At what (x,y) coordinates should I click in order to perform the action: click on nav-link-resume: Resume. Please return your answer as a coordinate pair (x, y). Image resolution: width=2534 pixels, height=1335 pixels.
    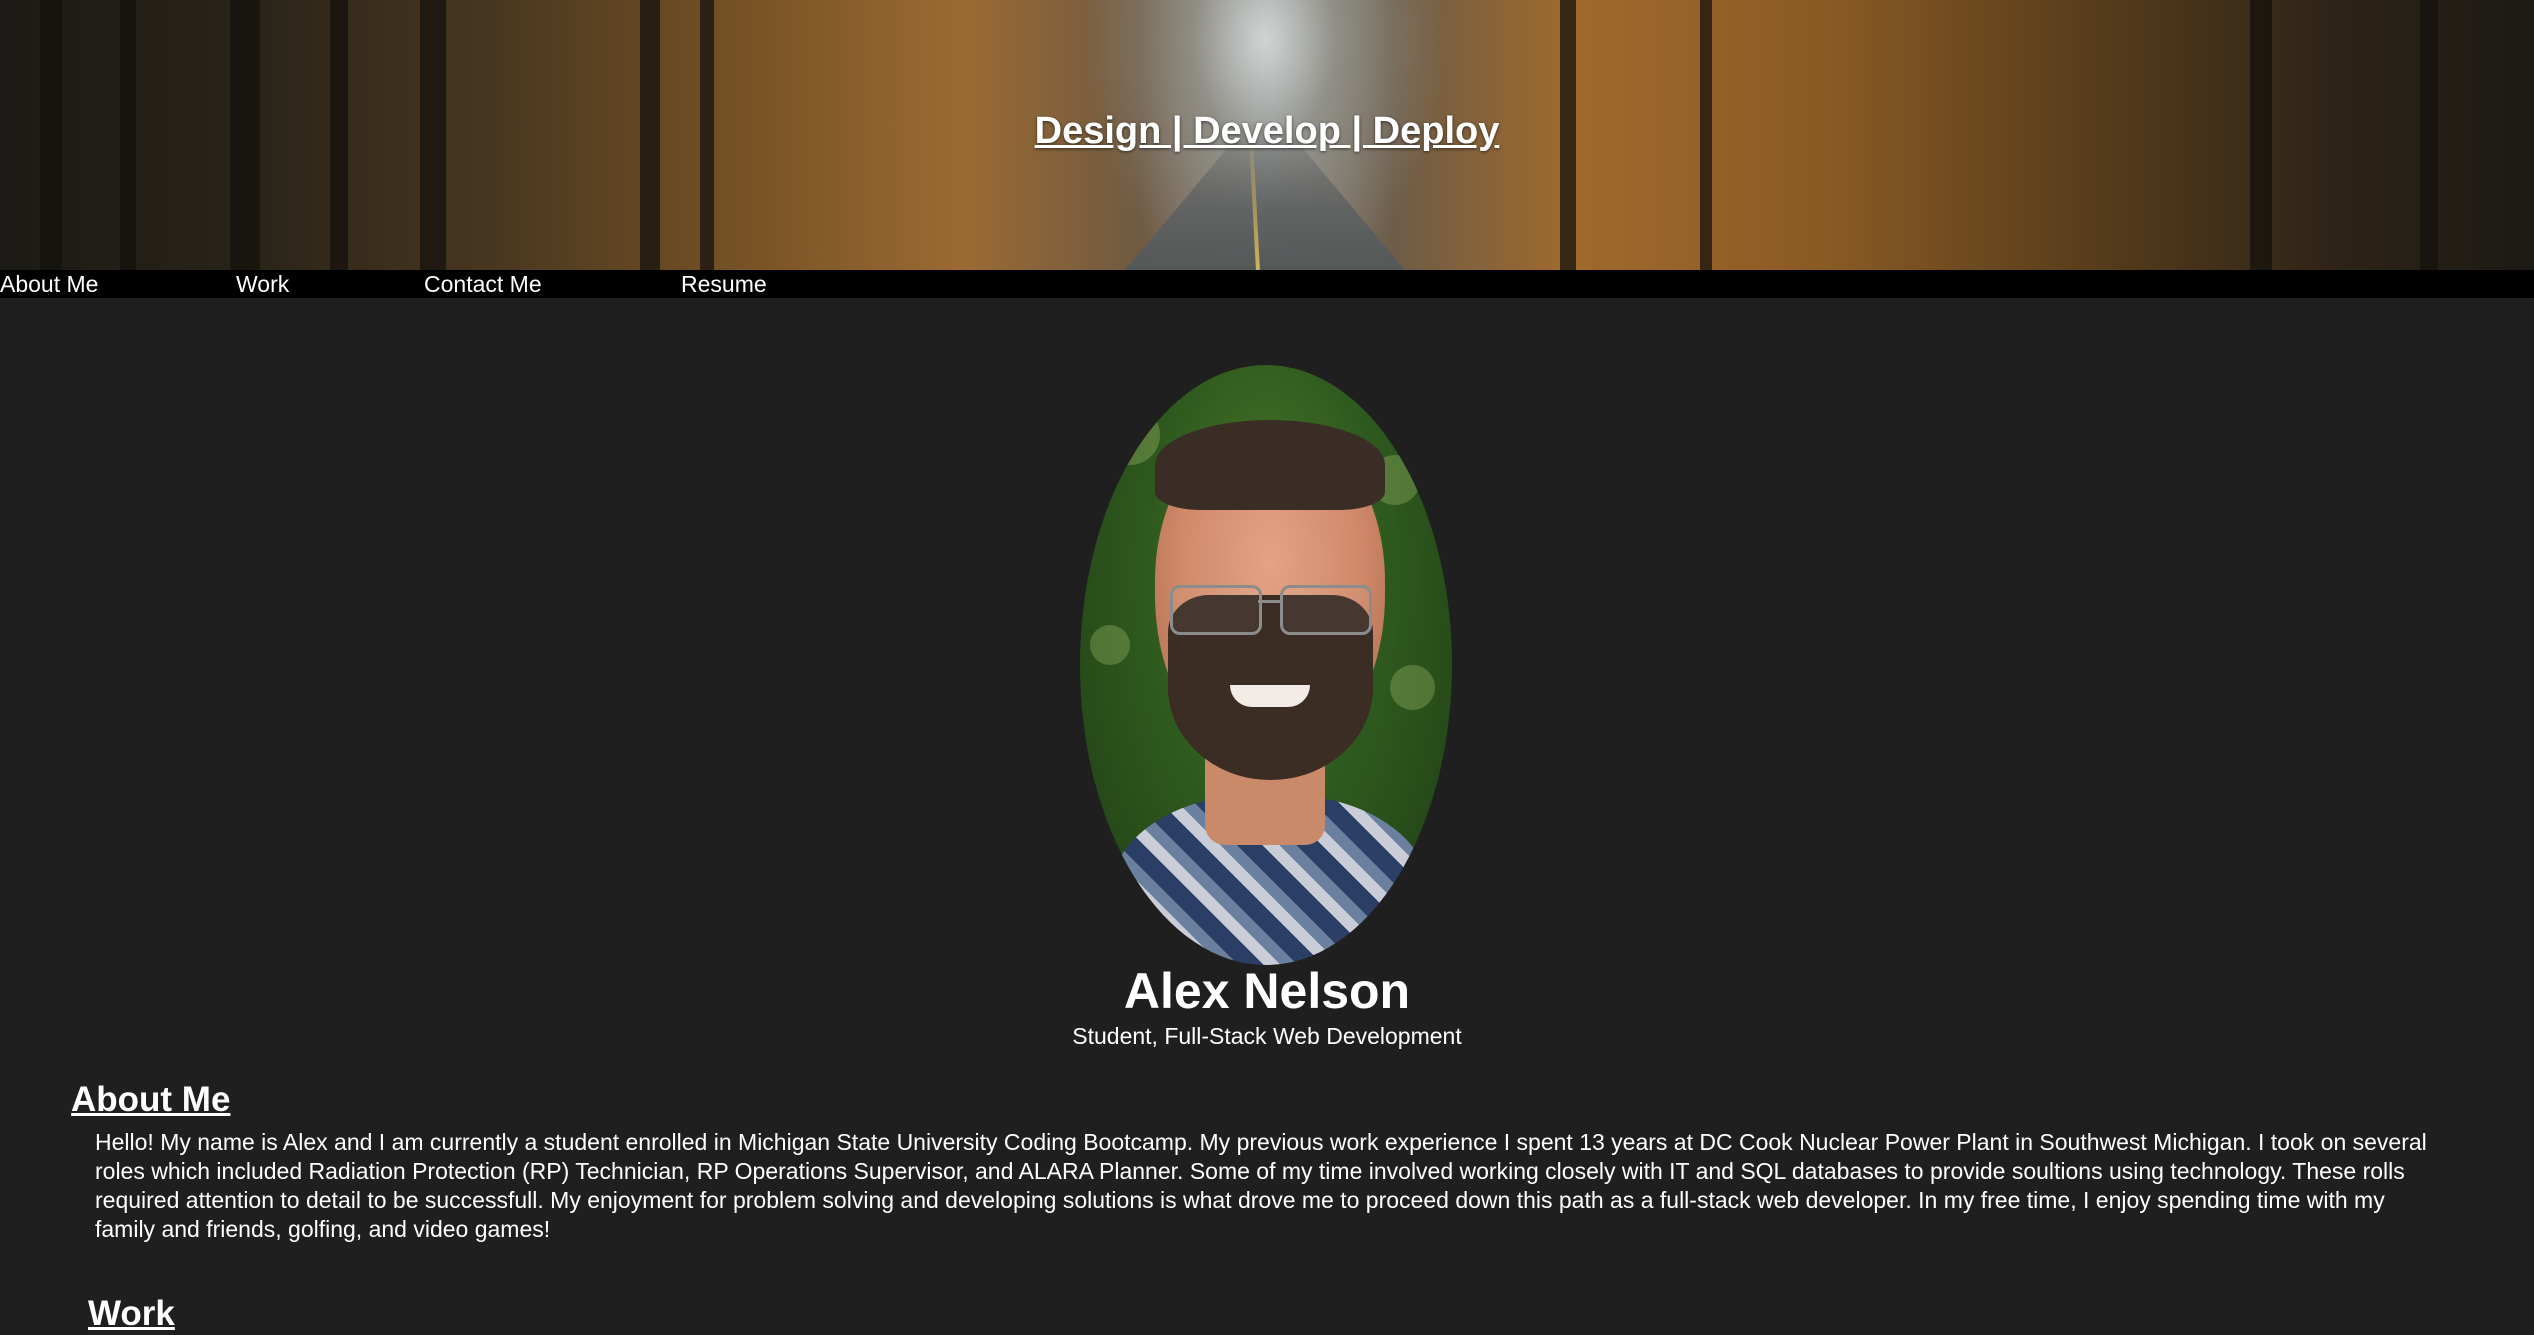
    Looking at the image, I should click on (724, 284).